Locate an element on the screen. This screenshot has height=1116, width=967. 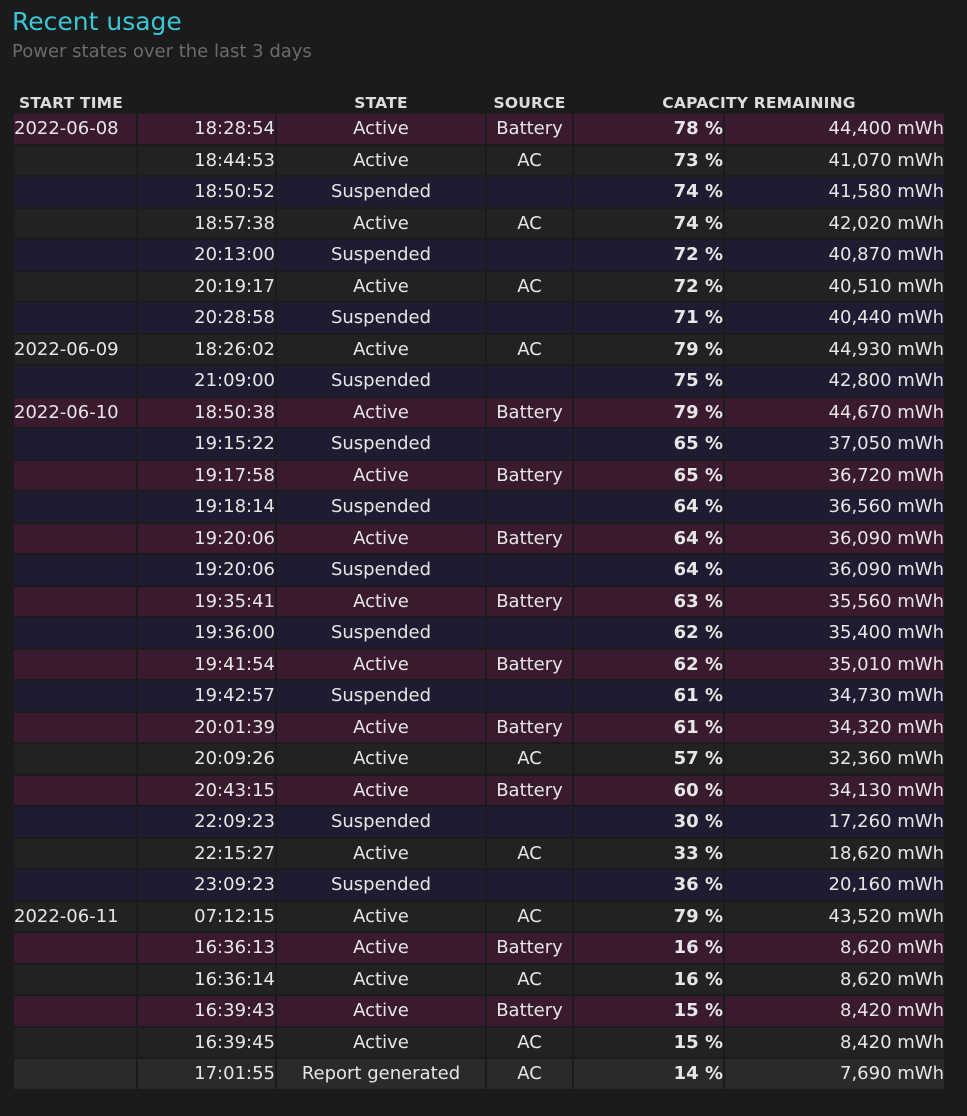
column-header-source: SOURCE is located at coordinates (529, 103).